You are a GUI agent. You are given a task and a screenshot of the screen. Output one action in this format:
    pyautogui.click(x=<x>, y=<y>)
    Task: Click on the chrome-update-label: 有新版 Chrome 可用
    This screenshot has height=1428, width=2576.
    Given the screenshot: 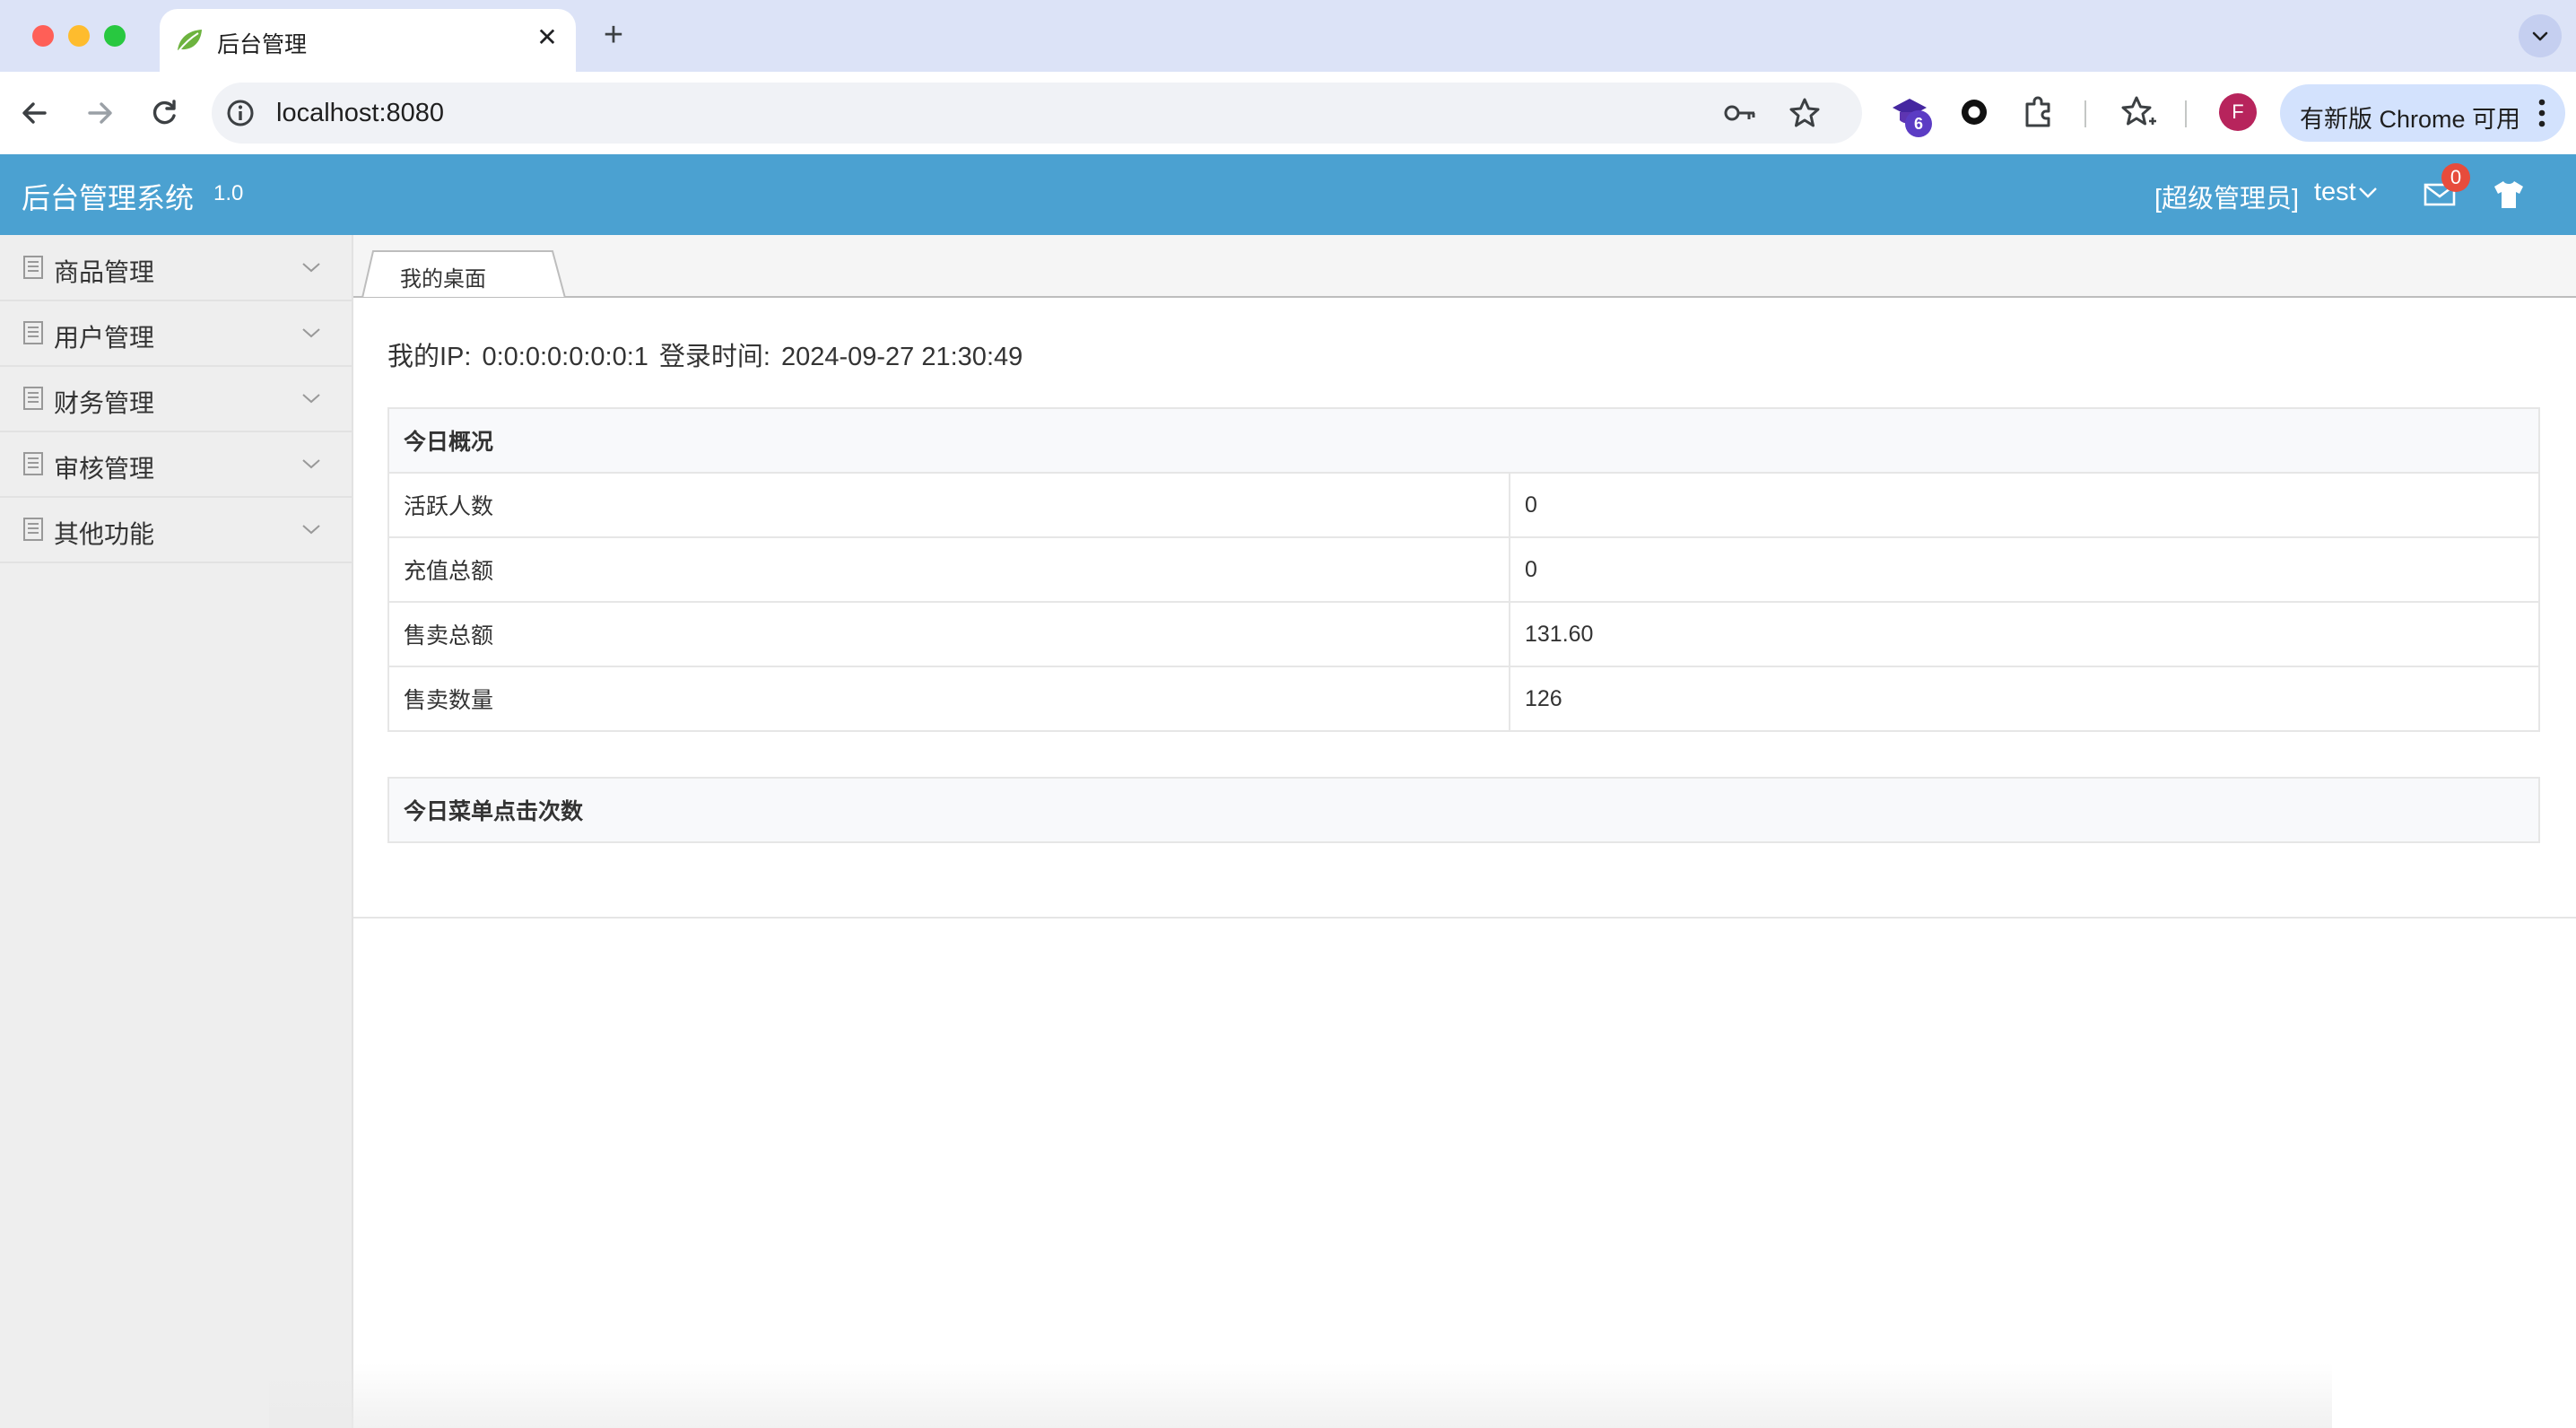 What is the action you would take?
    pyautogui.click(x=2410, y=119)
    